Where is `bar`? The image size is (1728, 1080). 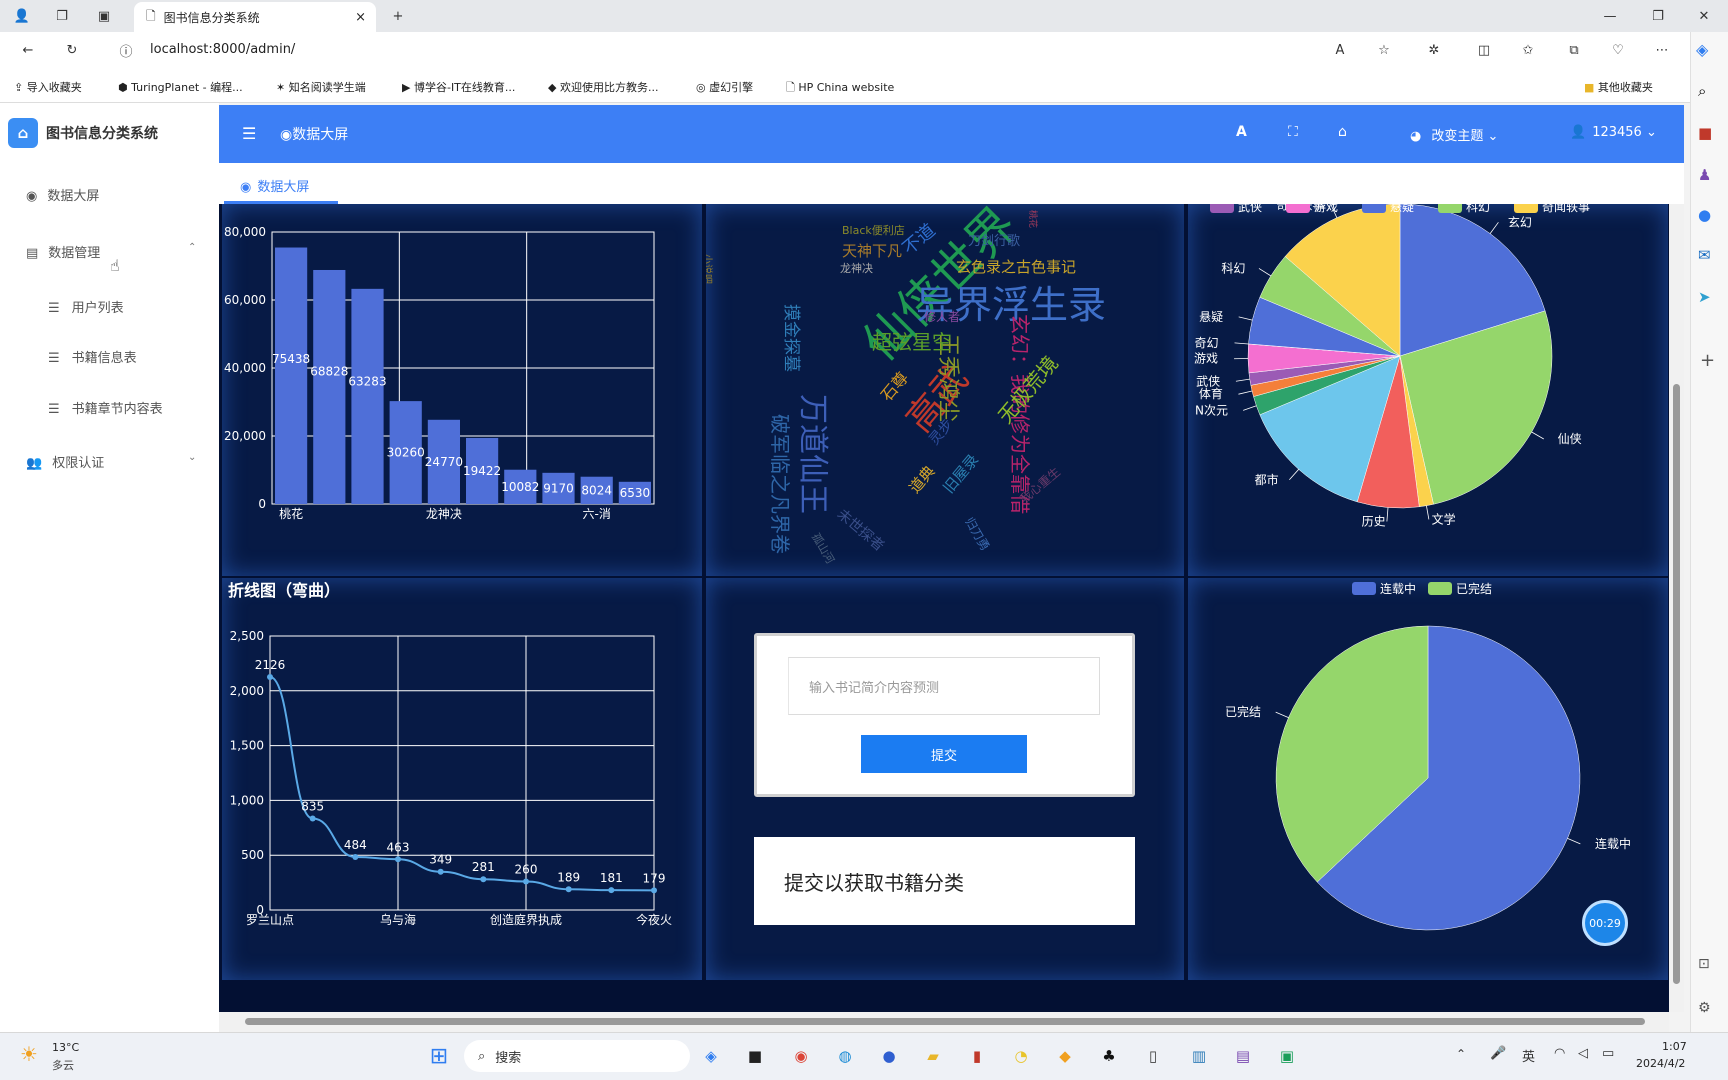 bar is located at coordinates (367, 396).